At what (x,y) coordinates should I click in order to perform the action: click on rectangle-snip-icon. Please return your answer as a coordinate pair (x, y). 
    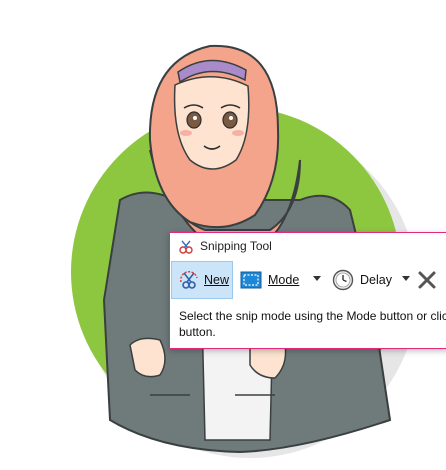
    Looking at the image, I should click on (251, 280).